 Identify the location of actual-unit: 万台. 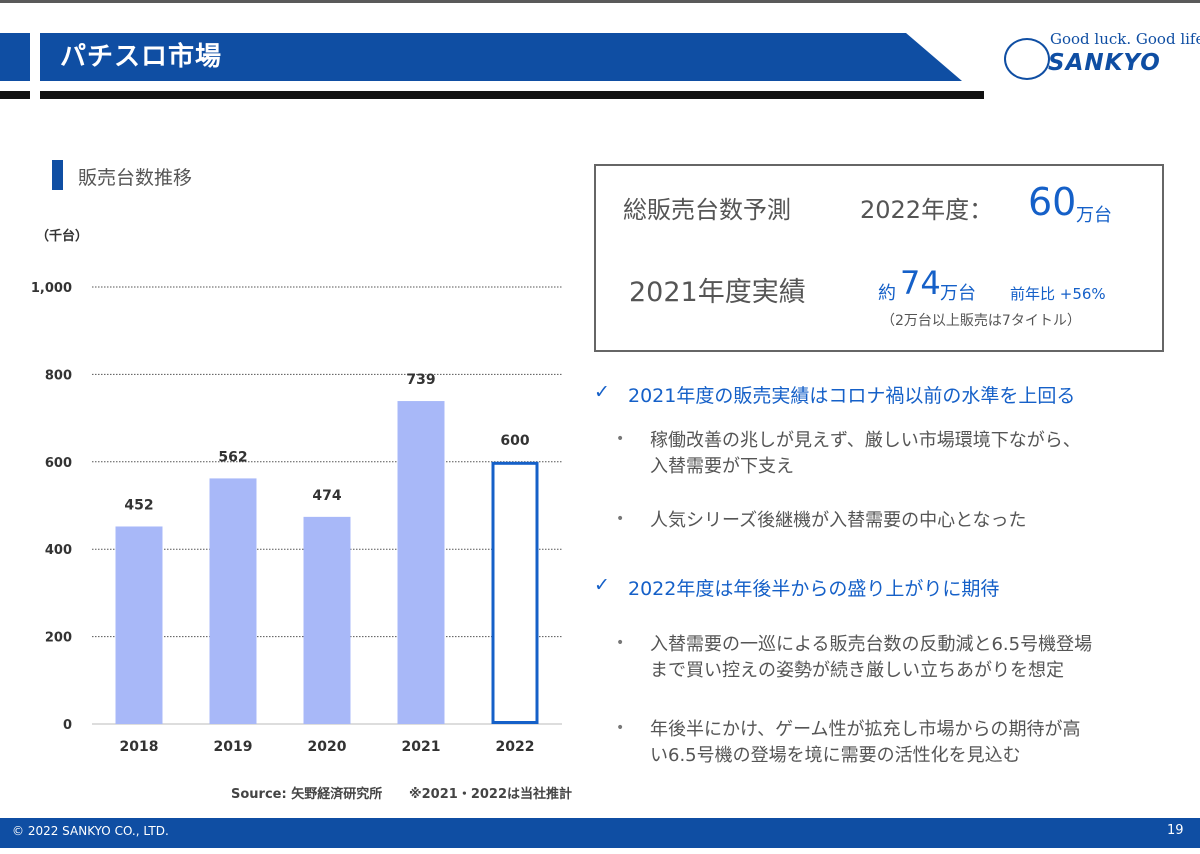
(958, 293).